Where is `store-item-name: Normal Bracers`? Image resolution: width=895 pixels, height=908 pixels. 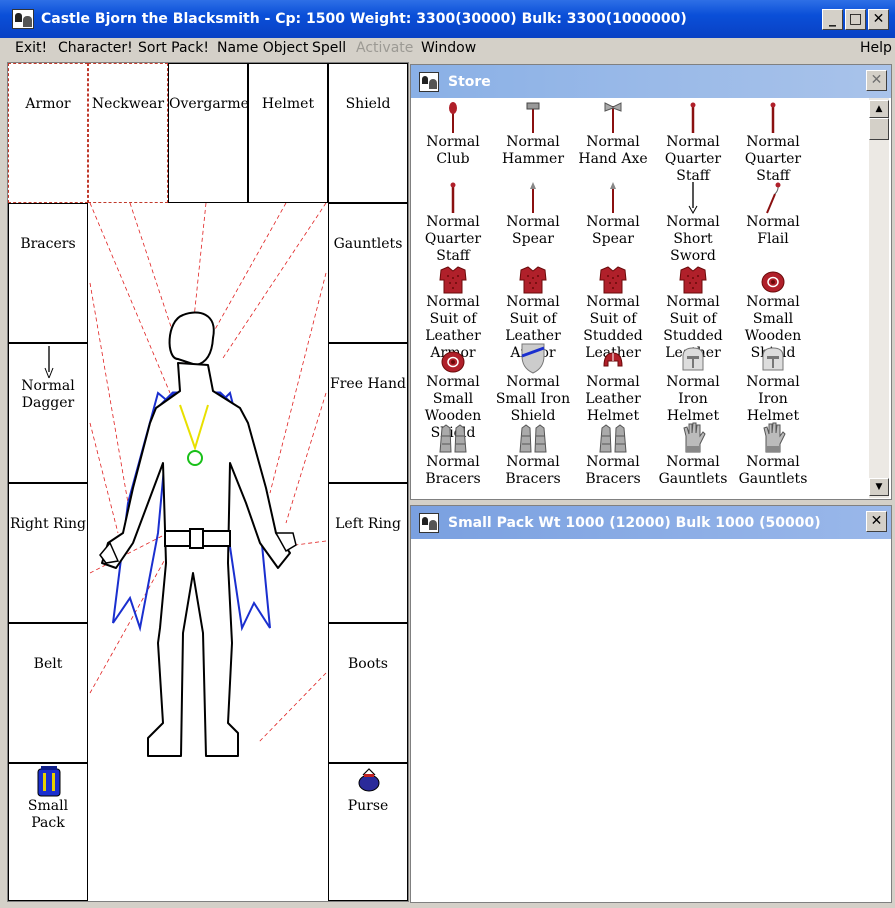
store-item-name: Normal Bracers is located at coordinates (613, 470).